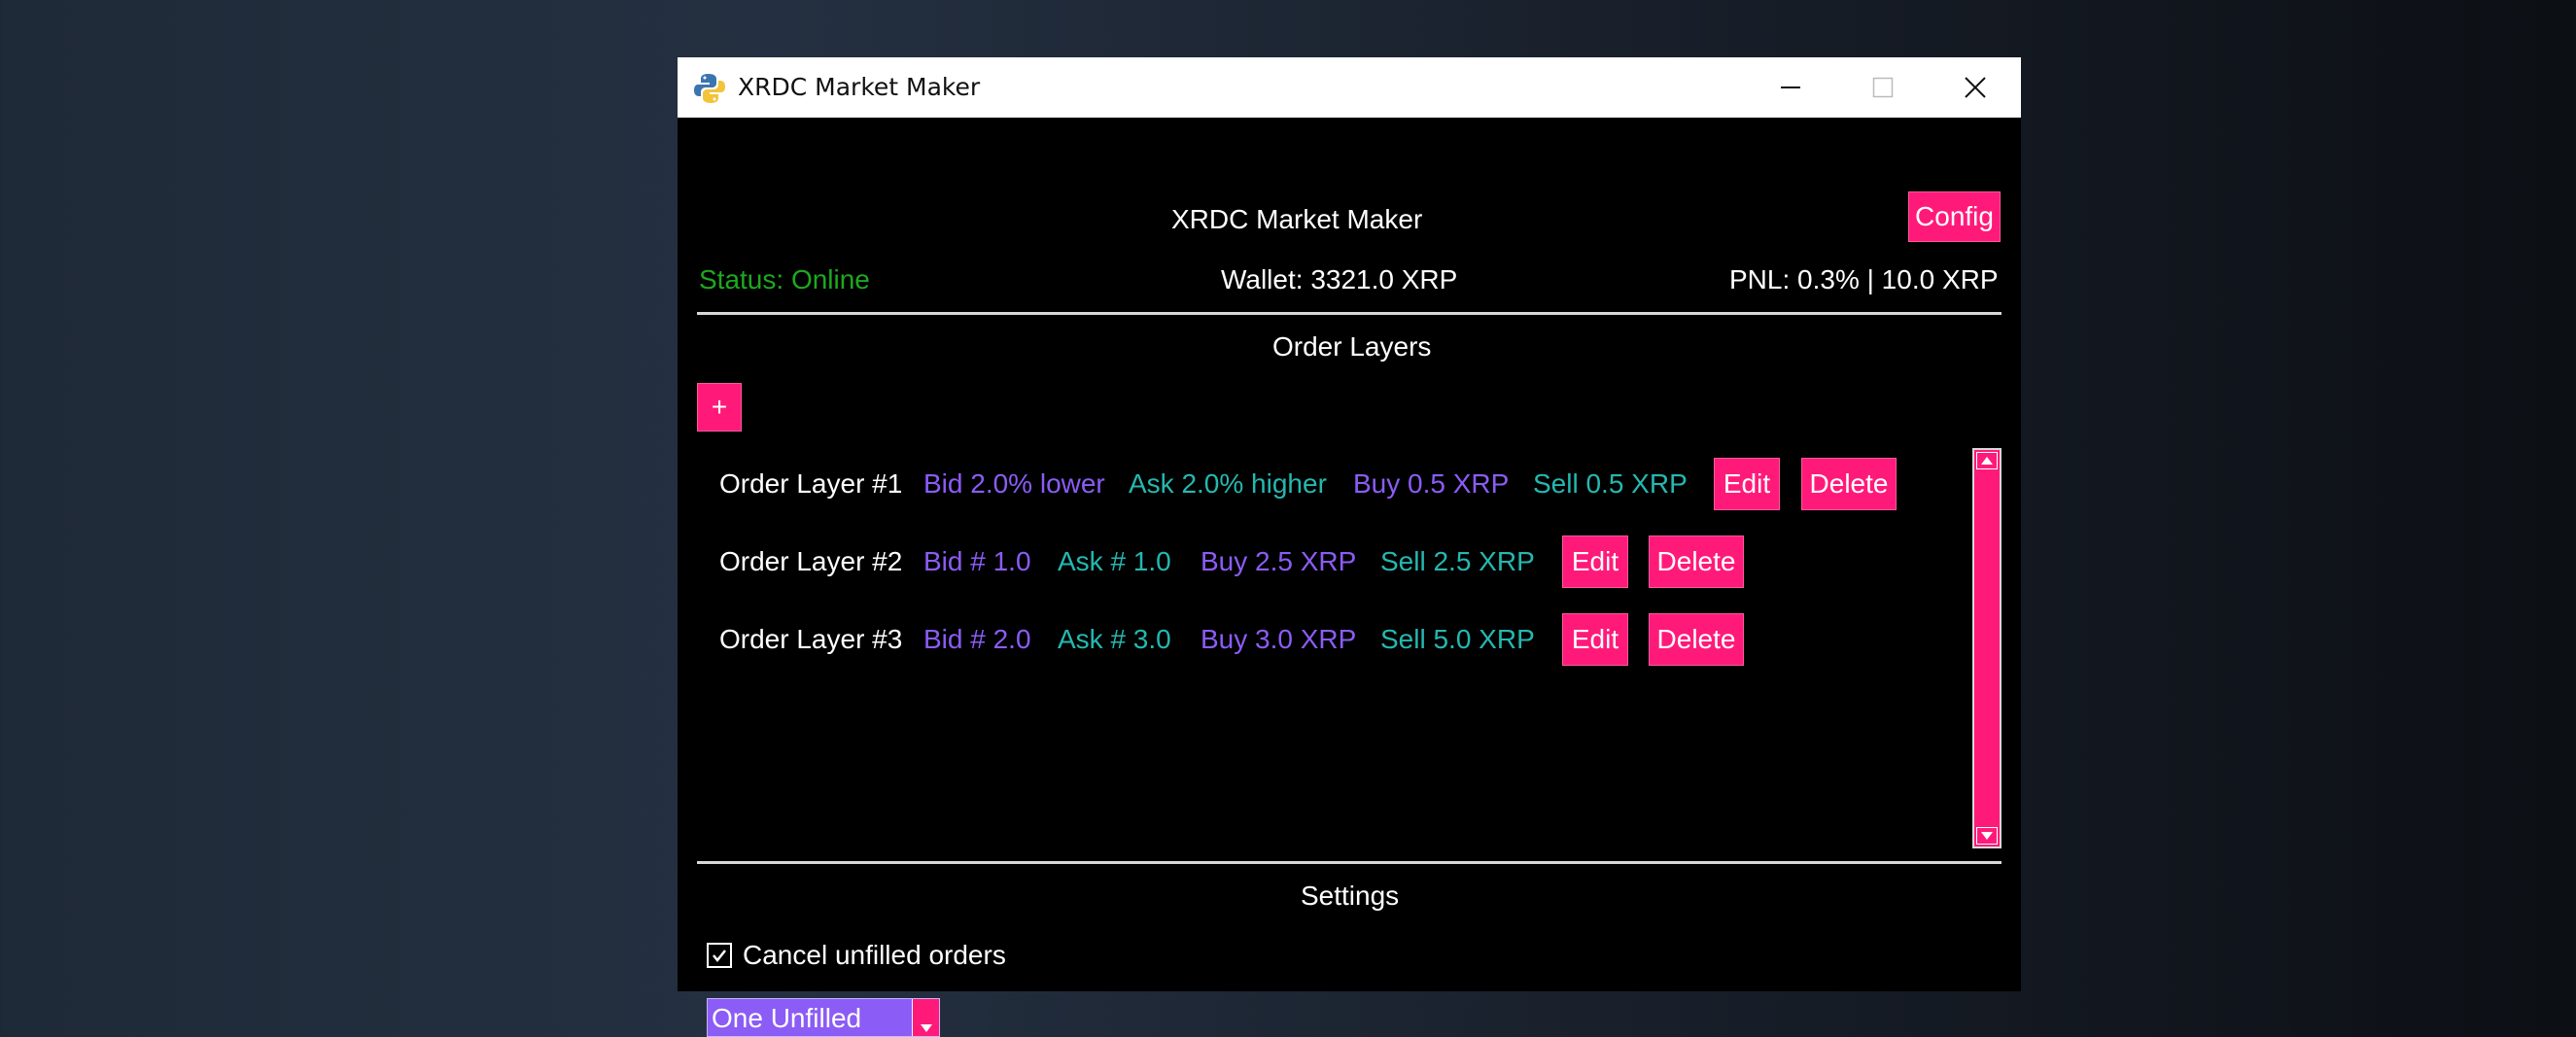  Describe the element at coordinates (1014, 483) in the screenshot. I see `layer-bid: Bid 2.0% lower` at that location.